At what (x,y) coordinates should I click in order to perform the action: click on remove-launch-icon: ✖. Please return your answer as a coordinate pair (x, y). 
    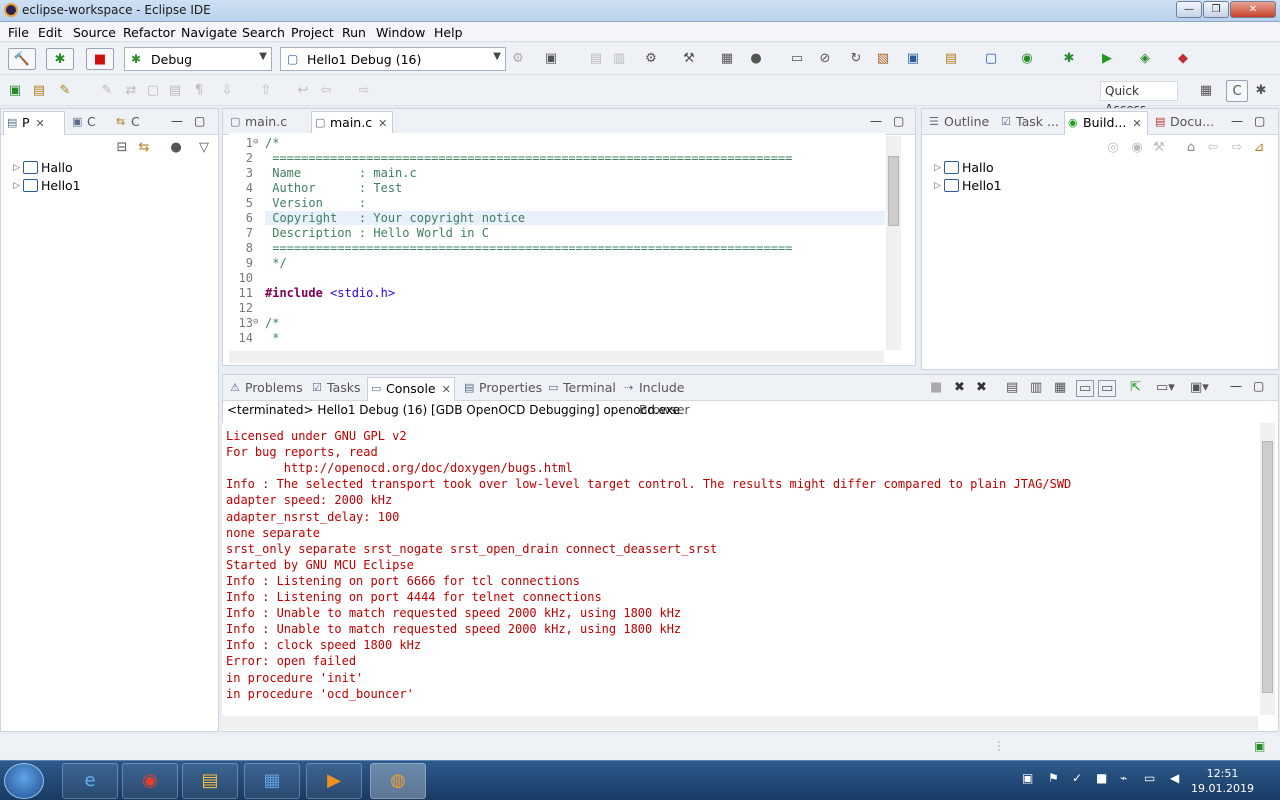
    Looking at the image, I should click on (959, 387).